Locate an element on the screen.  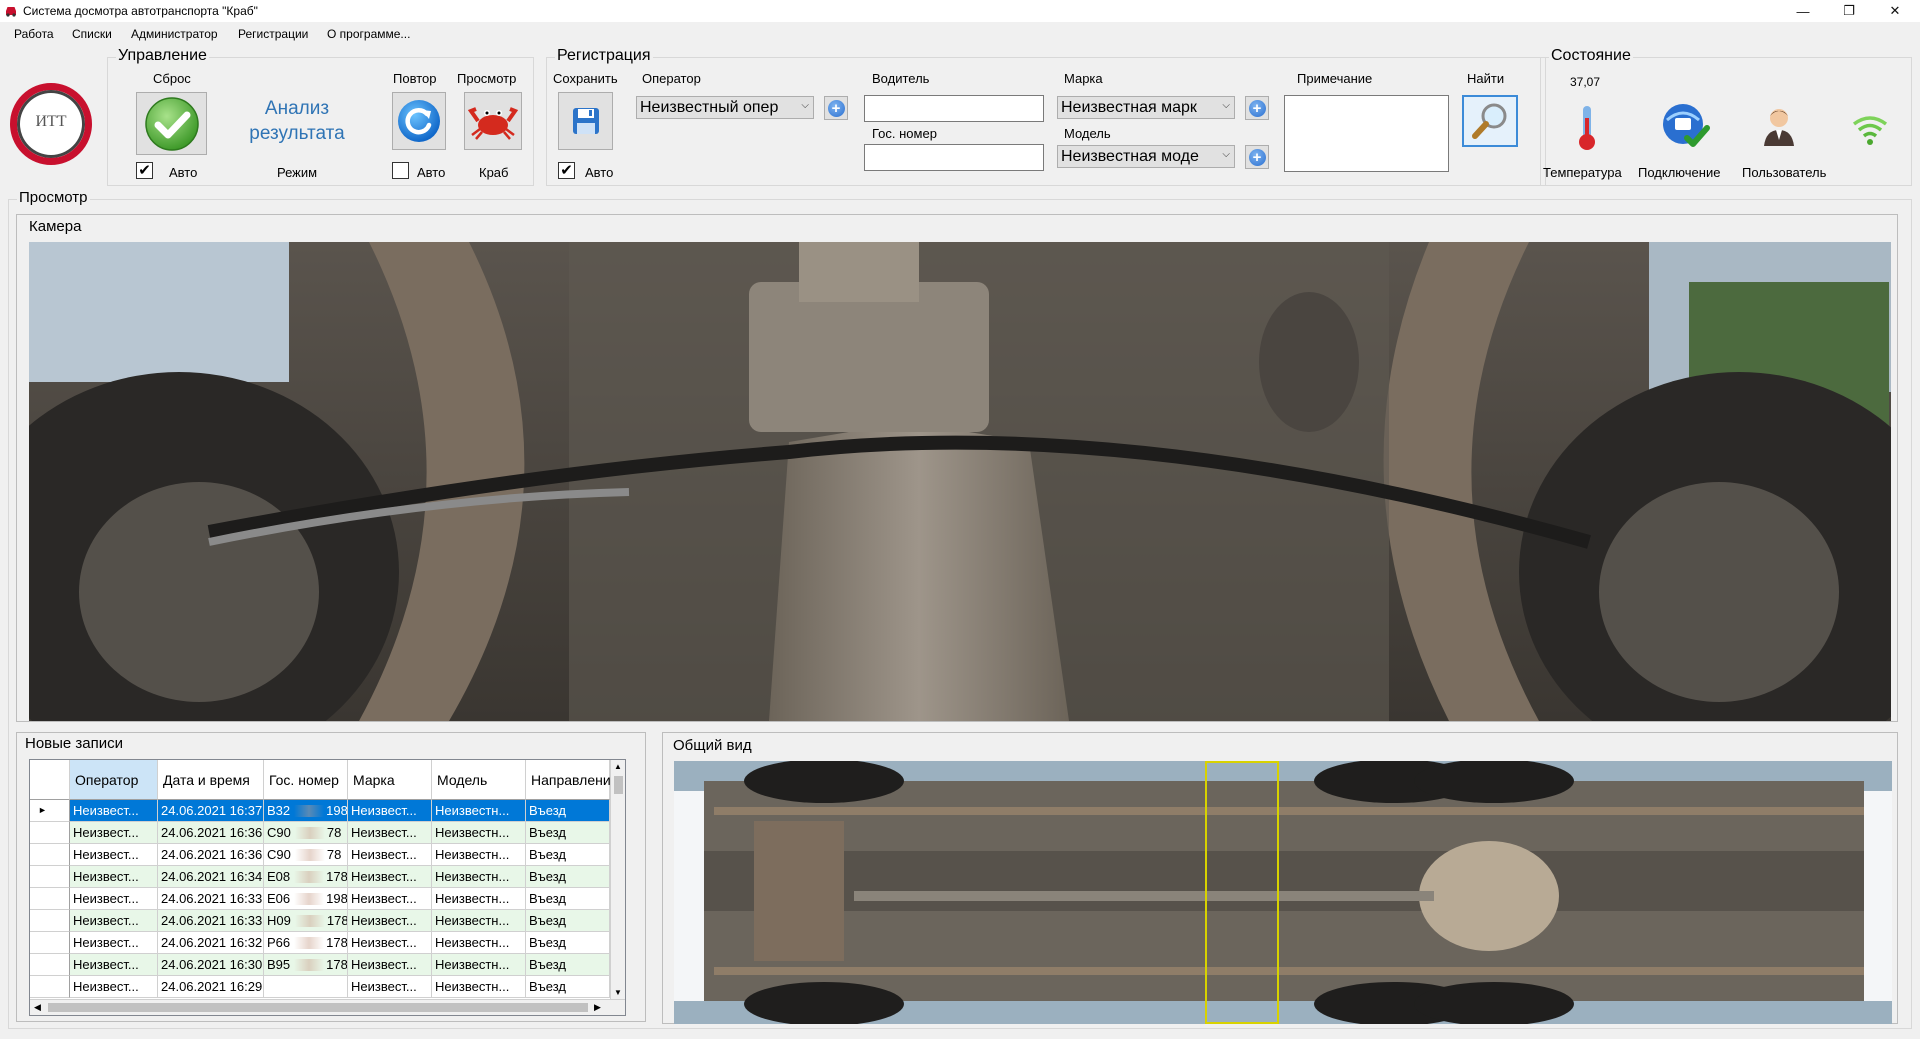
analysis-result-text: Анализ результата is located at coordinates (297, 121).